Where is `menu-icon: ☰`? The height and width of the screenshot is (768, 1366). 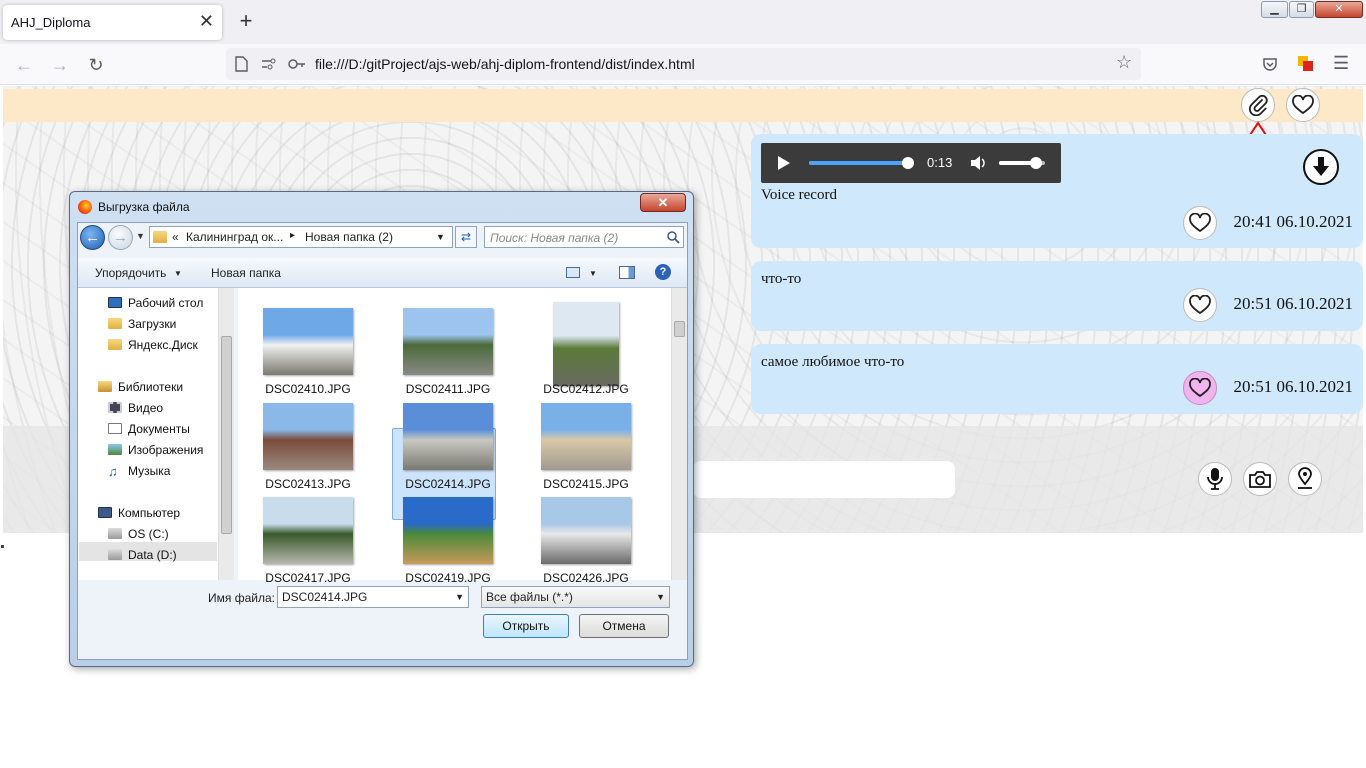
menu-icon: ☰ is located at coordinates (1341, 63).